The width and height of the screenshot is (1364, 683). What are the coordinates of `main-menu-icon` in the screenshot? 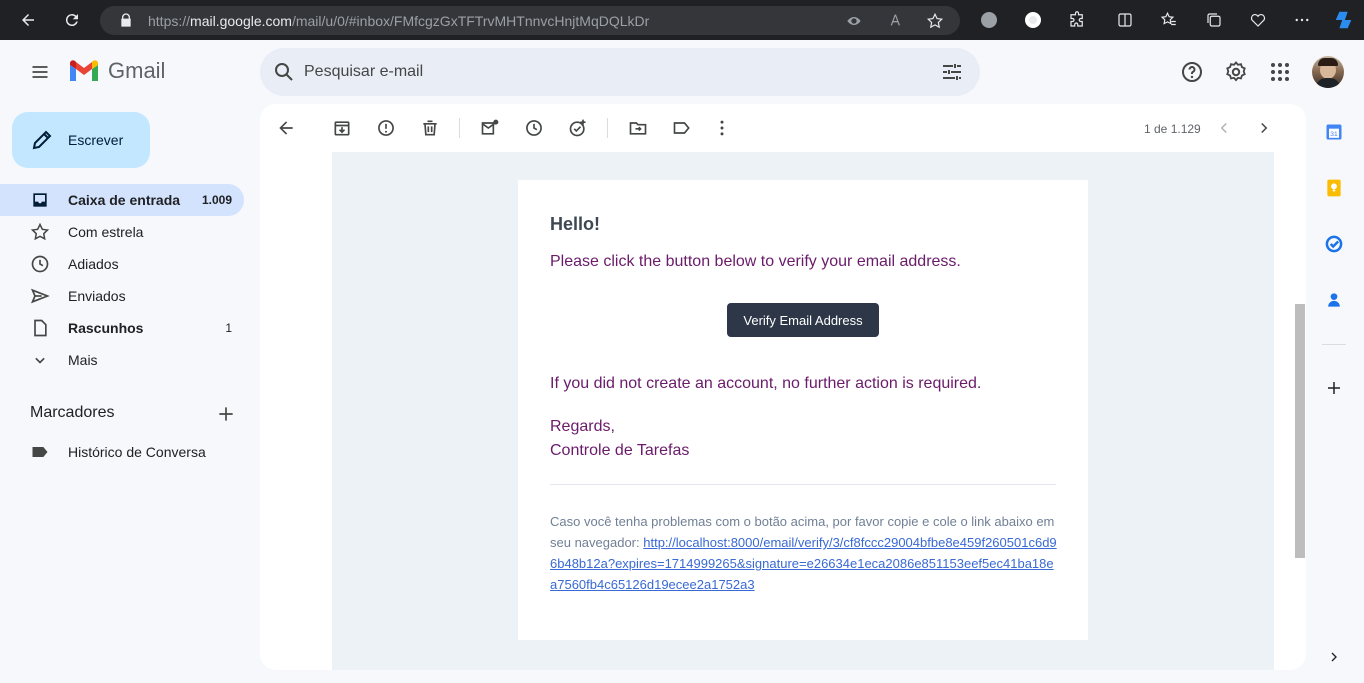 It's located at (40, 72).